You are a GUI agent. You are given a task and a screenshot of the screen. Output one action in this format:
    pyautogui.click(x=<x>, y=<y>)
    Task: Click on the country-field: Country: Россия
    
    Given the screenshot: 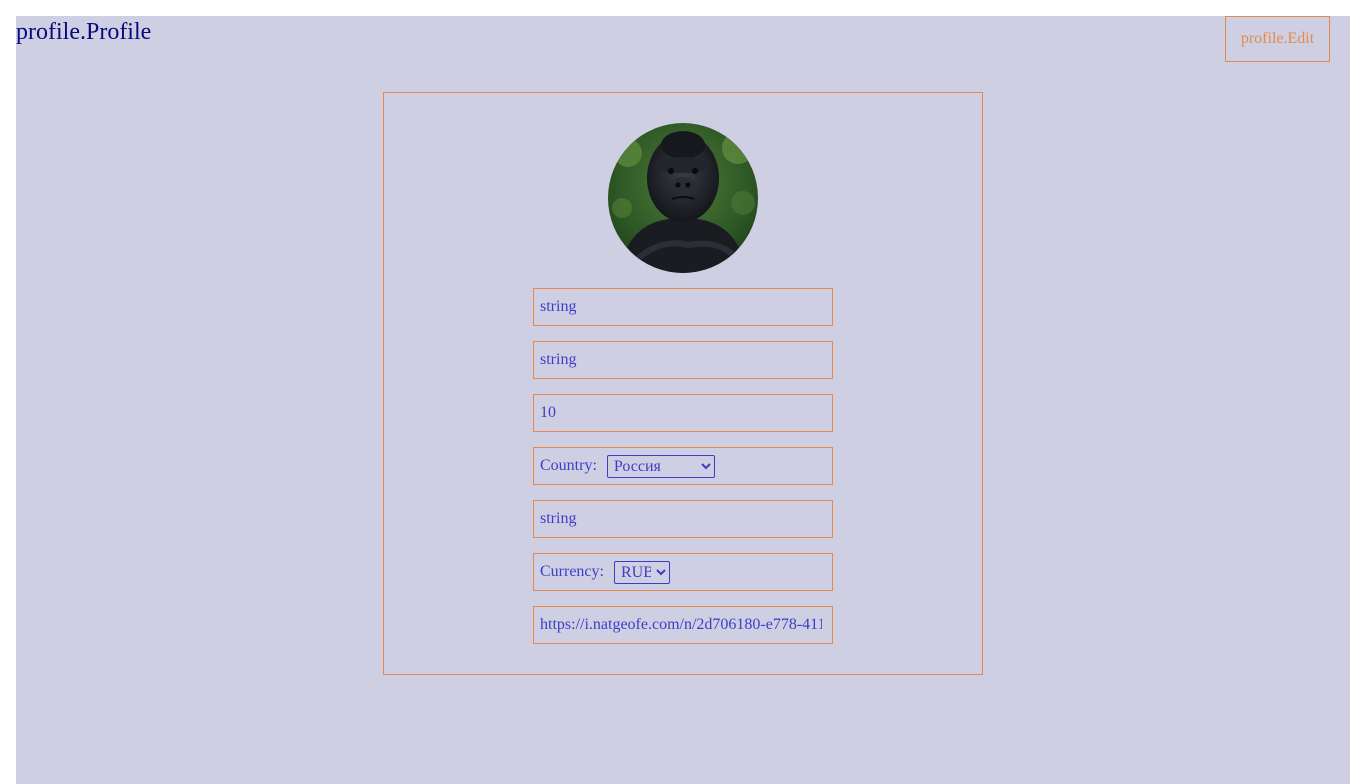 What is the action you would take?
    pyautogui.click(x=683, y=466)
    